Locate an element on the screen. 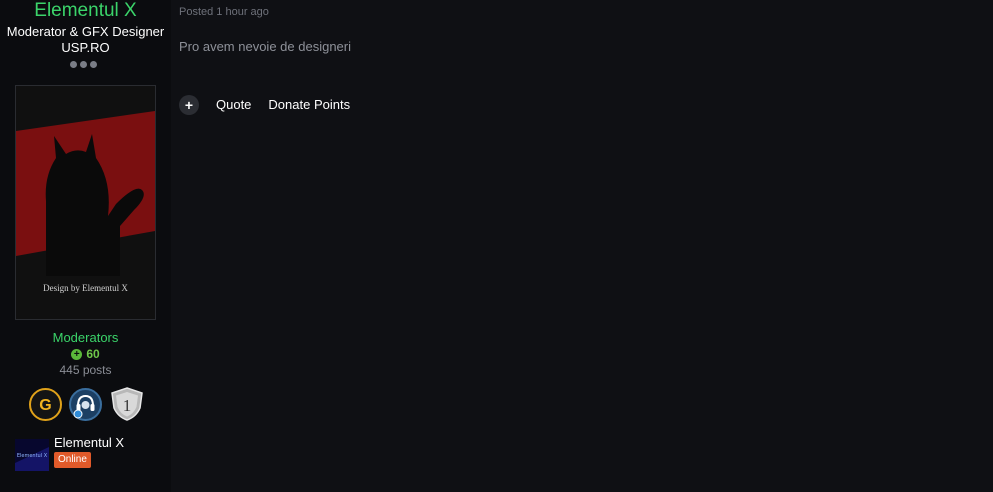 Image resolution: width=993 pixels, height=492 pixels. more-options-icon is located at coordinates (83, 64).